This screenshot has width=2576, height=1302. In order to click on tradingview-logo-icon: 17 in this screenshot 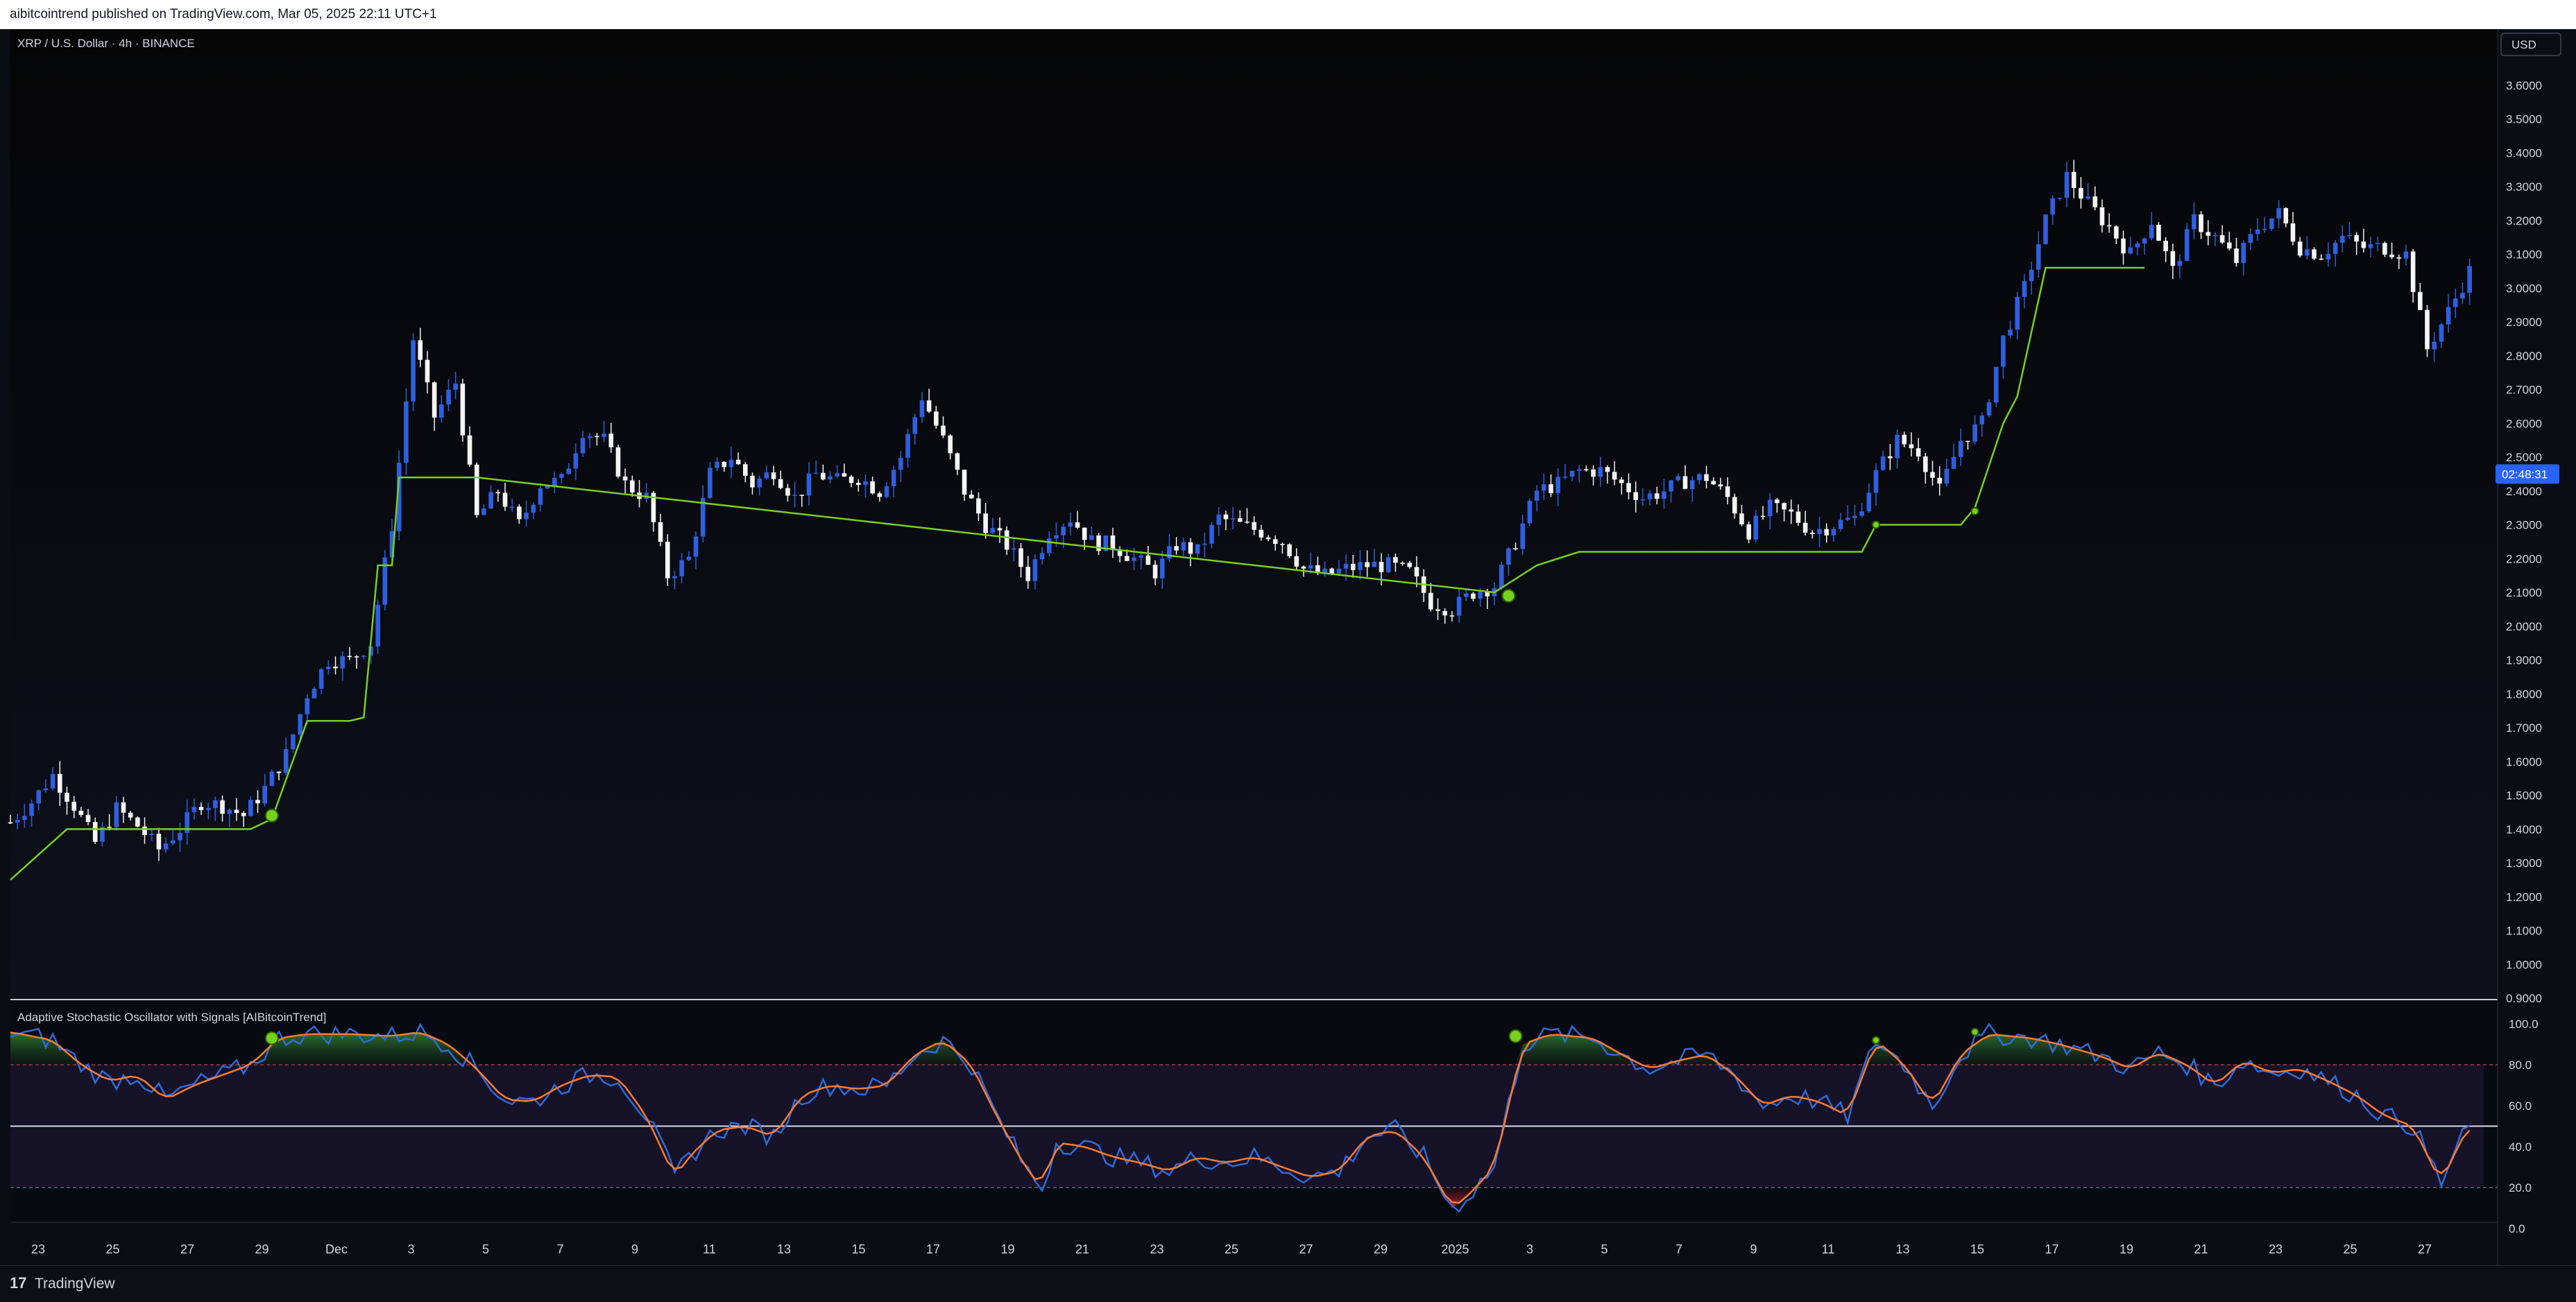, I will do `click(18, 1283)`.